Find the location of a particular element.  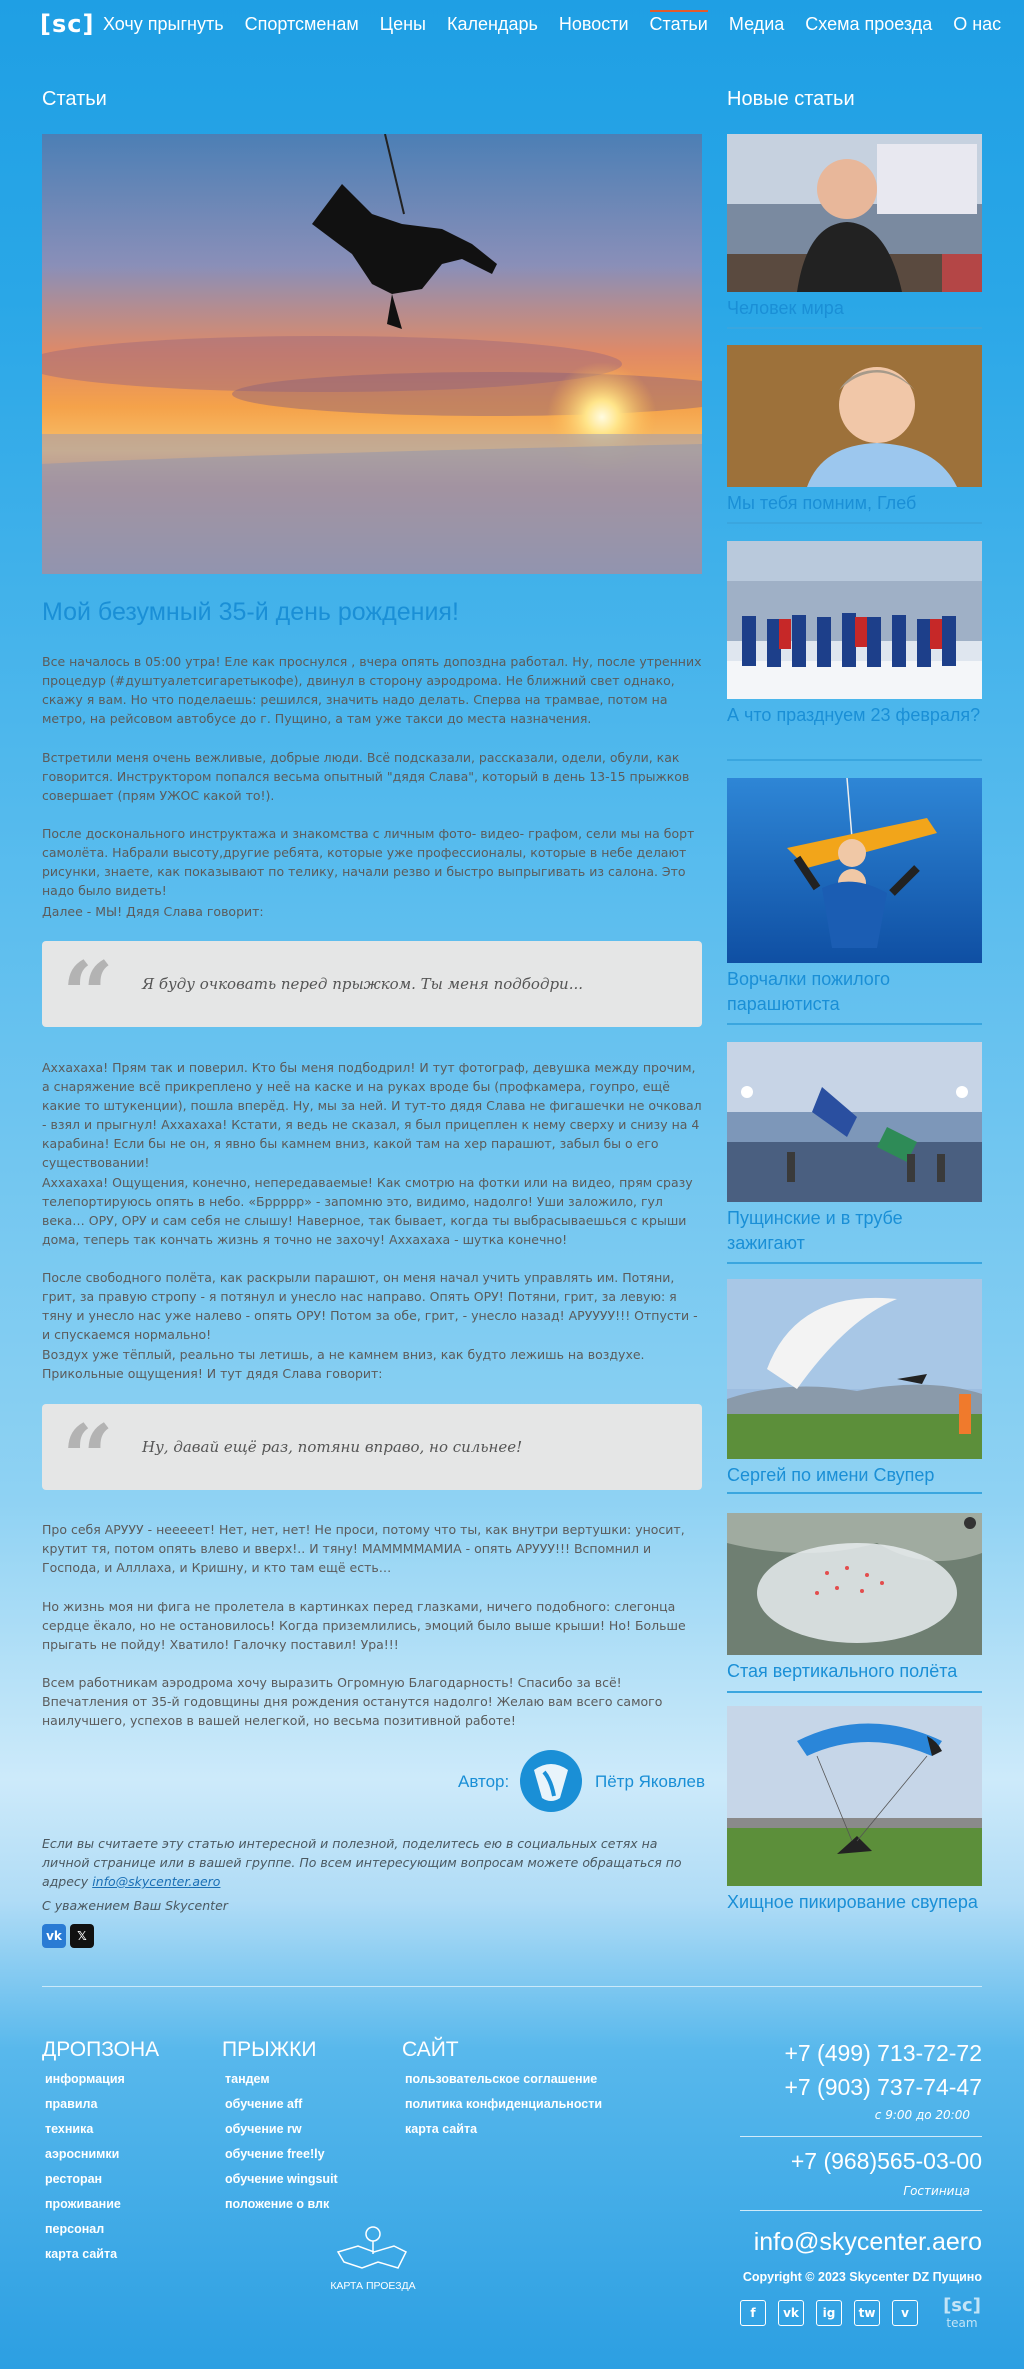

article-link: Сергей по имени Свупер is located at coordinates (854, 1473).